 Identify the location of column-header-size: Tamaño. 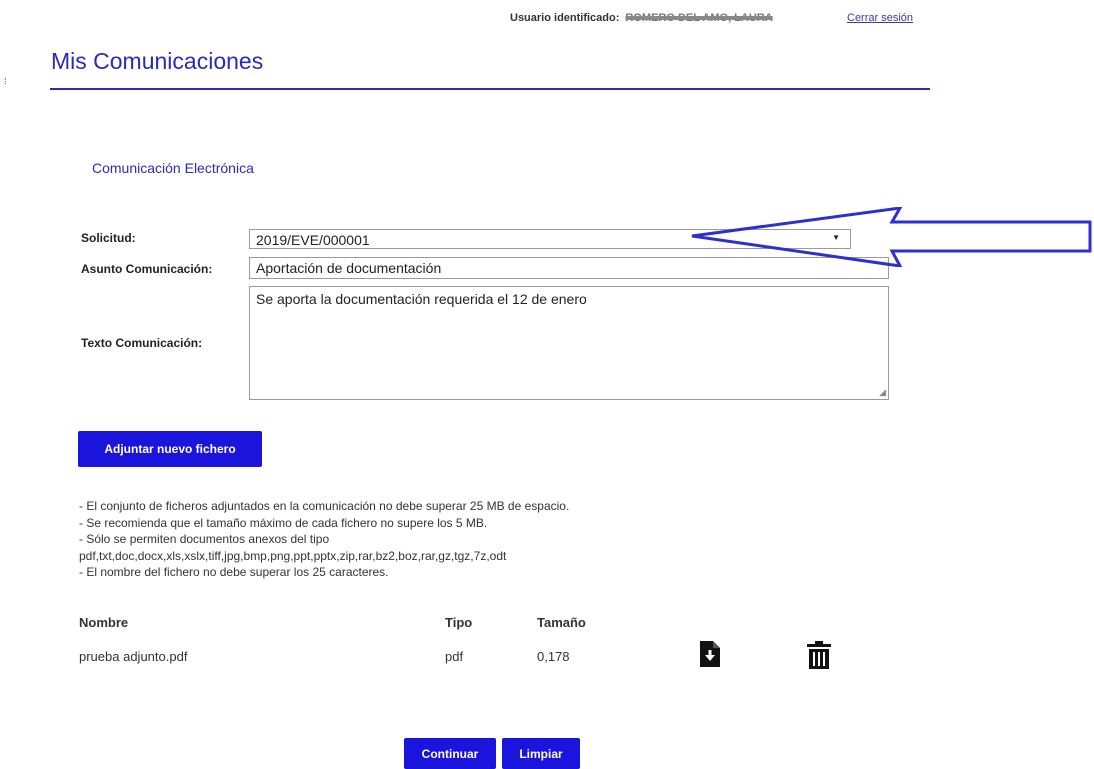
(561, 622).